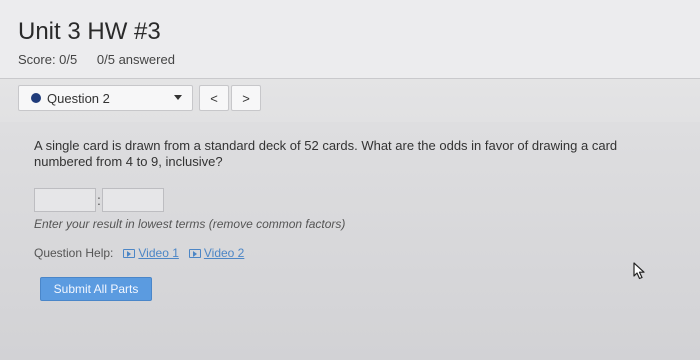 Image resolution: width=700 pixels, height=360 pixels. Describe the element at coordinates (65, 200) in the screenshot. I see `answer-left-input` at that location.